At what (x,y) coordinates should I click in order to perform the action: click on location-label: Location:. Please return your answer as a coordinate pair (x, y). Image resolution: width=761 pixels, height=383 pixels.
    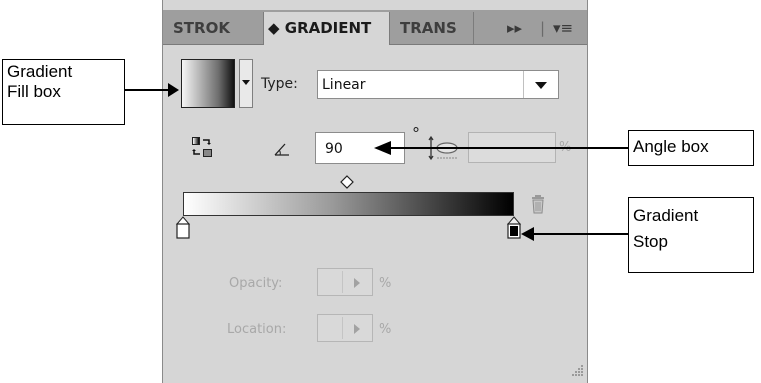
    Looking at the image, I should click on (257, 329).